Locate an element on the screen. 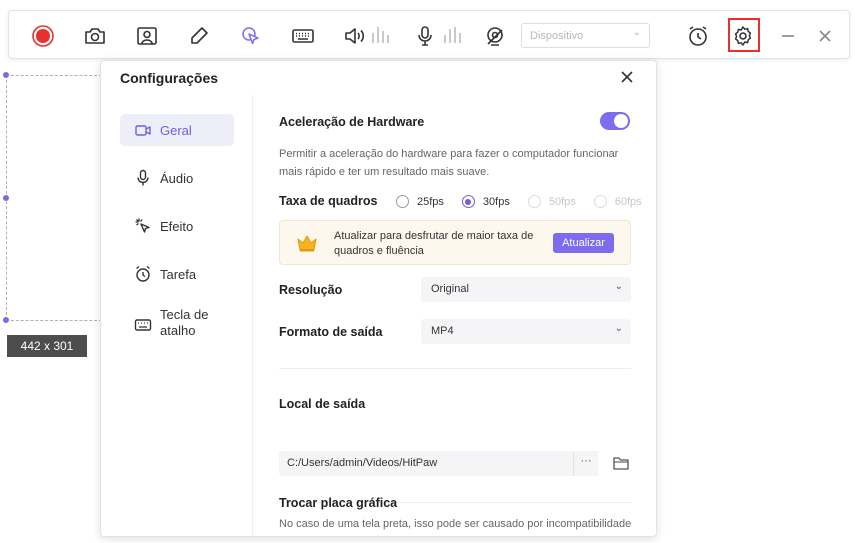 The image size is (855, 543). upgrade-button: Atualizar is located at coordinates (583, 243).